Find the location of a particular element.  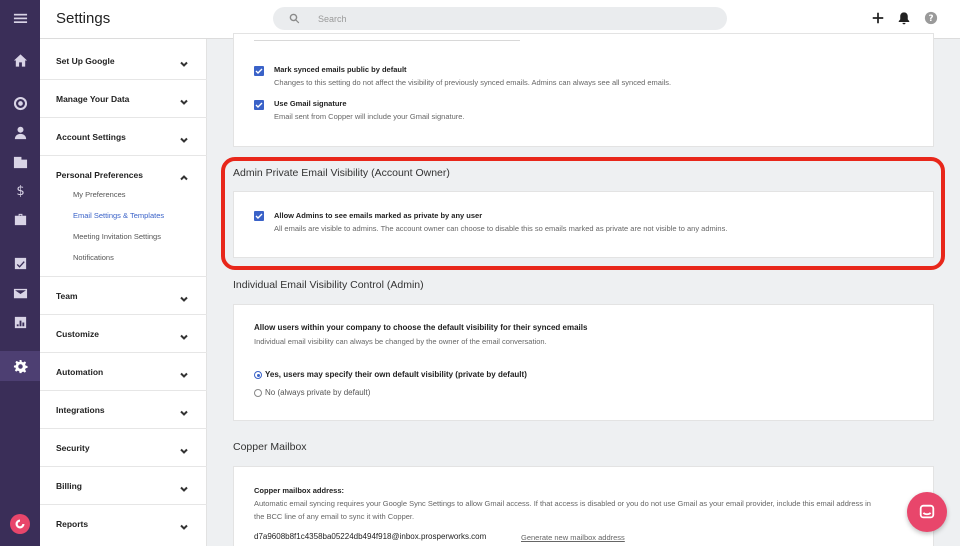

sidebar-section-account-settings: Account Settings is located at coordinates (123, 137).